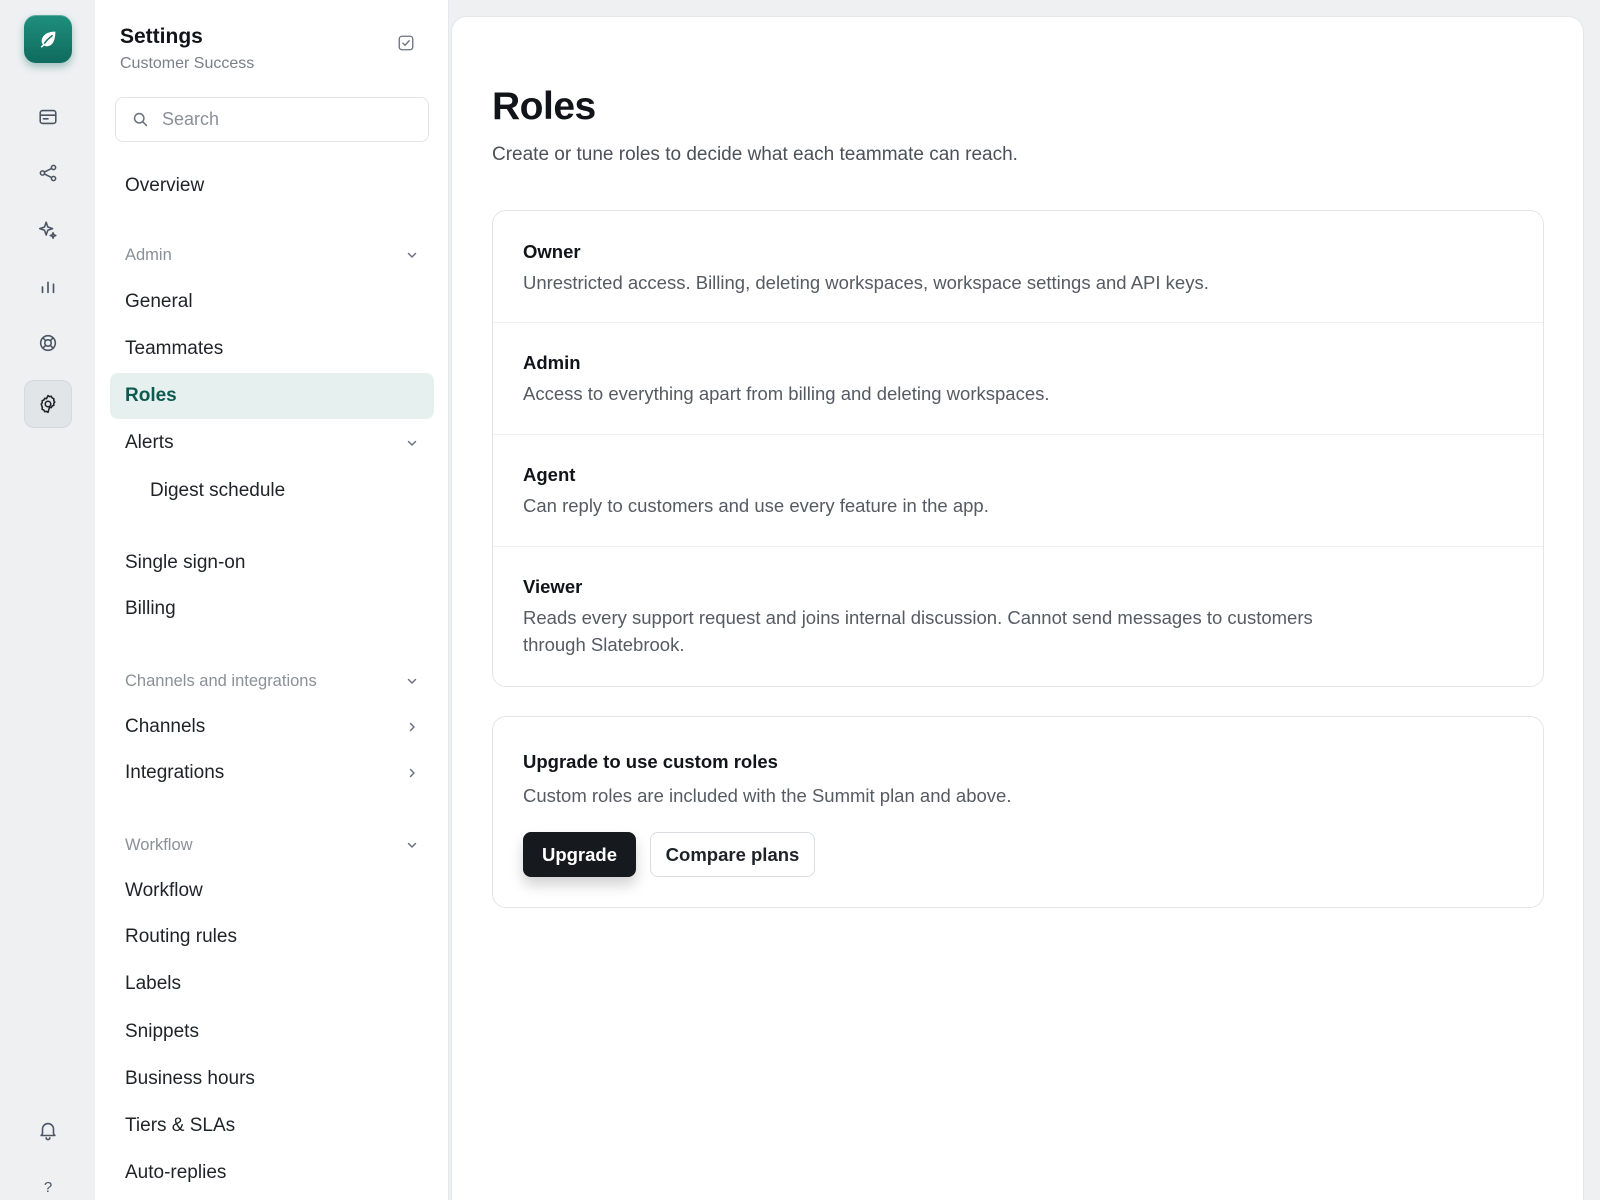  What do you see at coordinates (48, 404) in the screenshot?
I see `settings-icon` at bounding box center [48, 404].